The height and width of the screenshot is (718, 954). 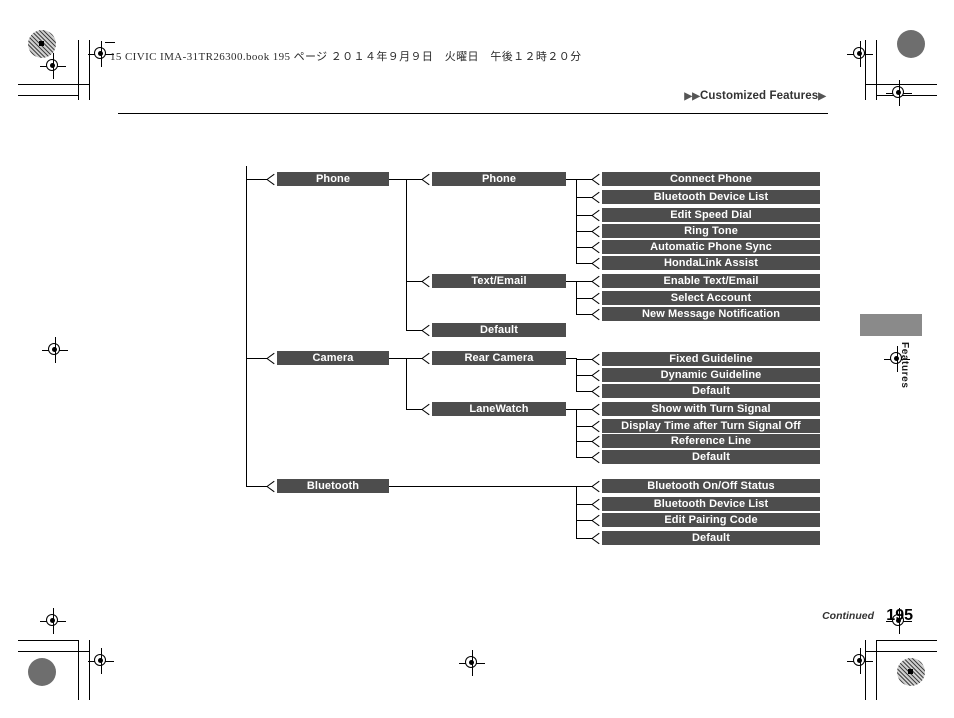 I want to click on arrow-icon-phone-textemail, so click(x=426, y=281).